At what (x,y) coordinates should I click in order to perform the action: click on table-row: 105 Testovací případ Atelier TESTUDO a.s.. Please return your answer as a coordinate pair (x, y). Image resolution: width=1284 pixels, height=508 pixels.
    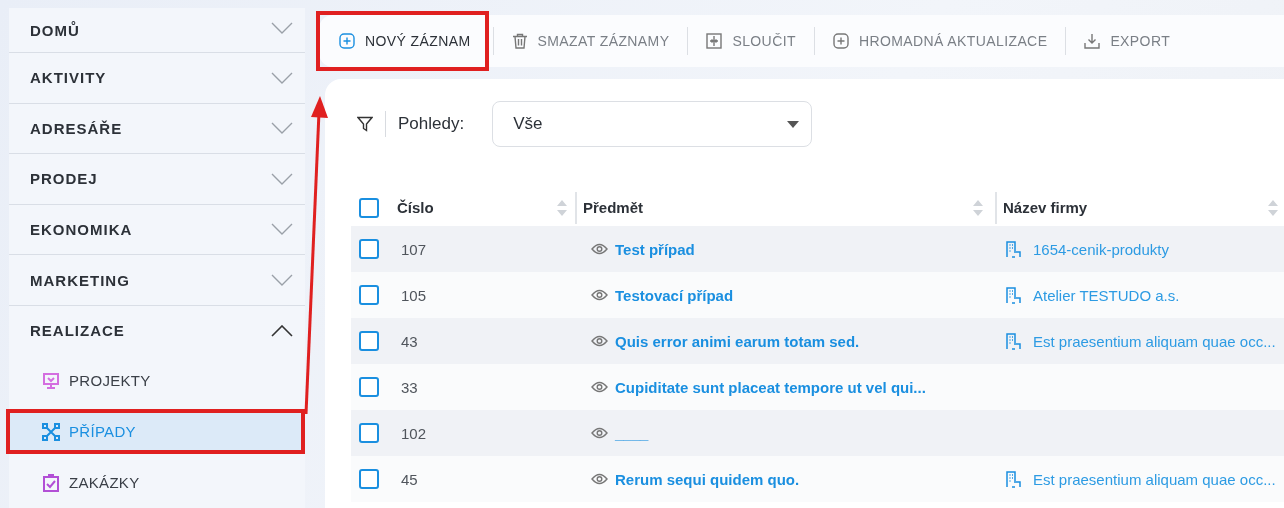
    Looking at the image, I should click on (817, 295).